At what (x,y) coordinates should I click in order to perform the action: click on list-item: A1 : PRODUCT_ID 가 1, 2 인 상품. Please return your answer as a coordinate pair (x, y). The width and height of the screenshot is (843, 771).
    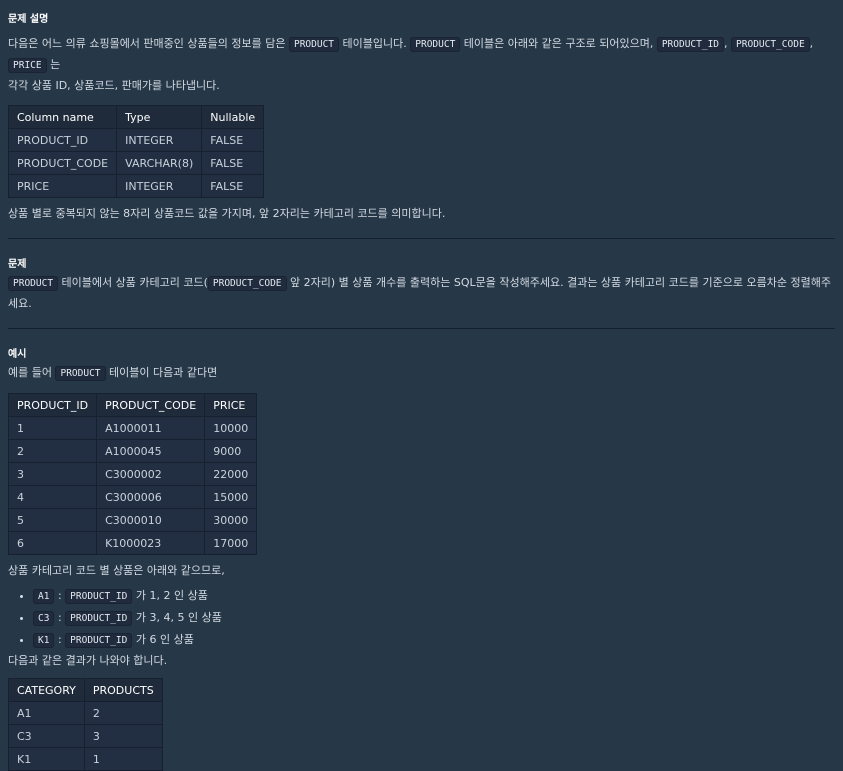
    Looking at the image, I should click on (434, 596).